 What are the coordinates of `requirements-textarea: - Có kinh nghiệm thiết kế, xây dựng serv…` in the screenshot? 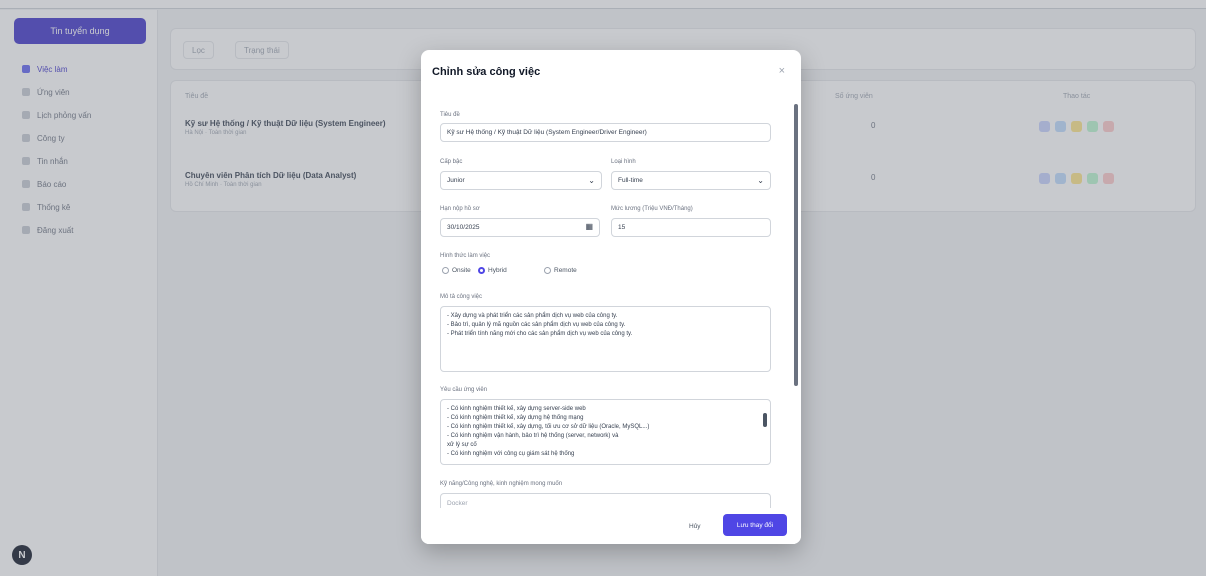 It's located at (605, 432).